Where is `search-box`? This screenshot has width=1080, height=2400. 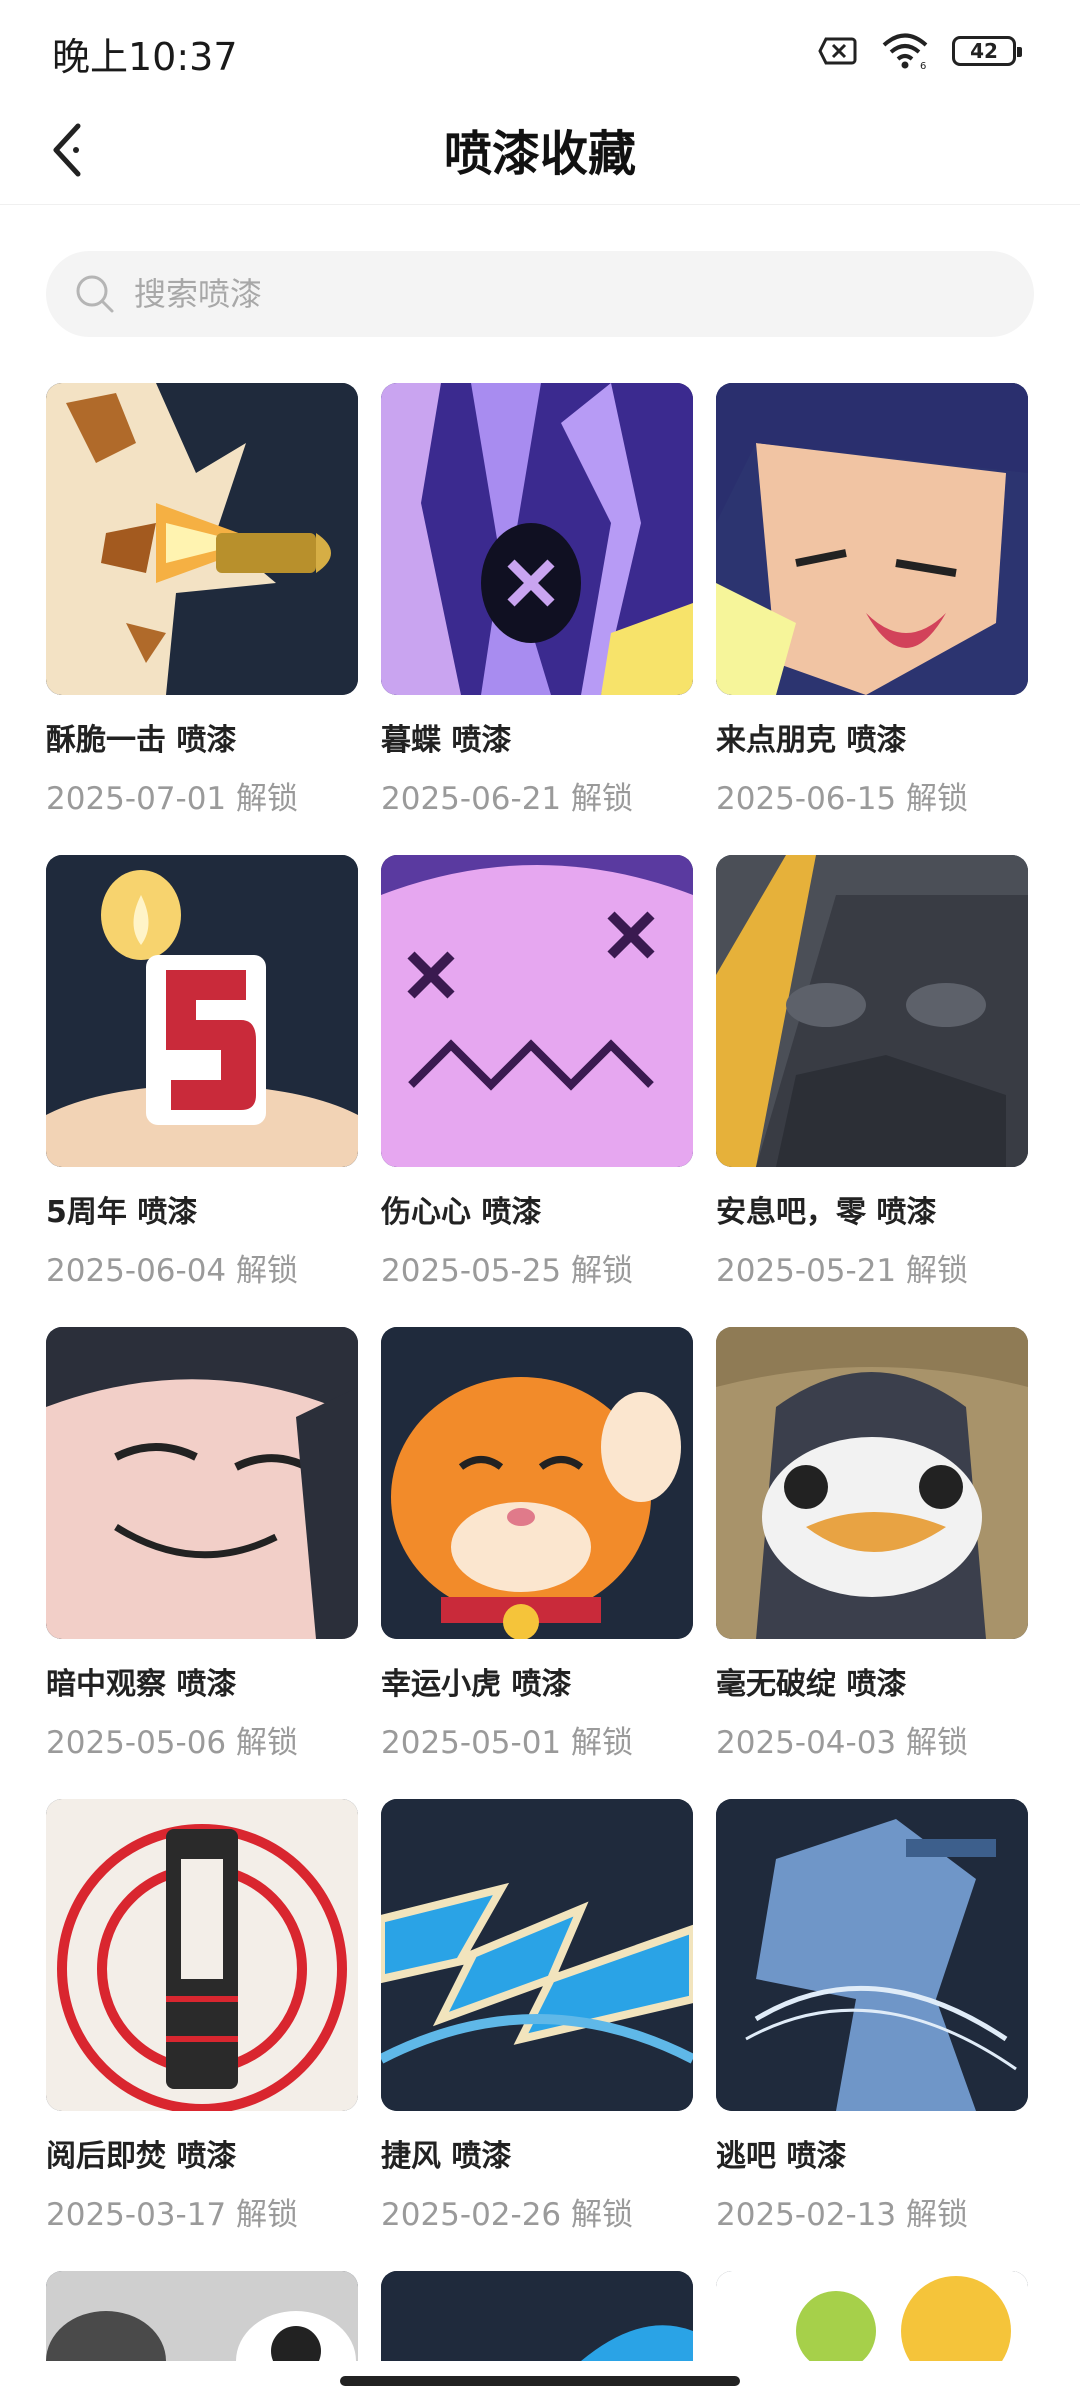 search-box is located at coordinates (540, 294).